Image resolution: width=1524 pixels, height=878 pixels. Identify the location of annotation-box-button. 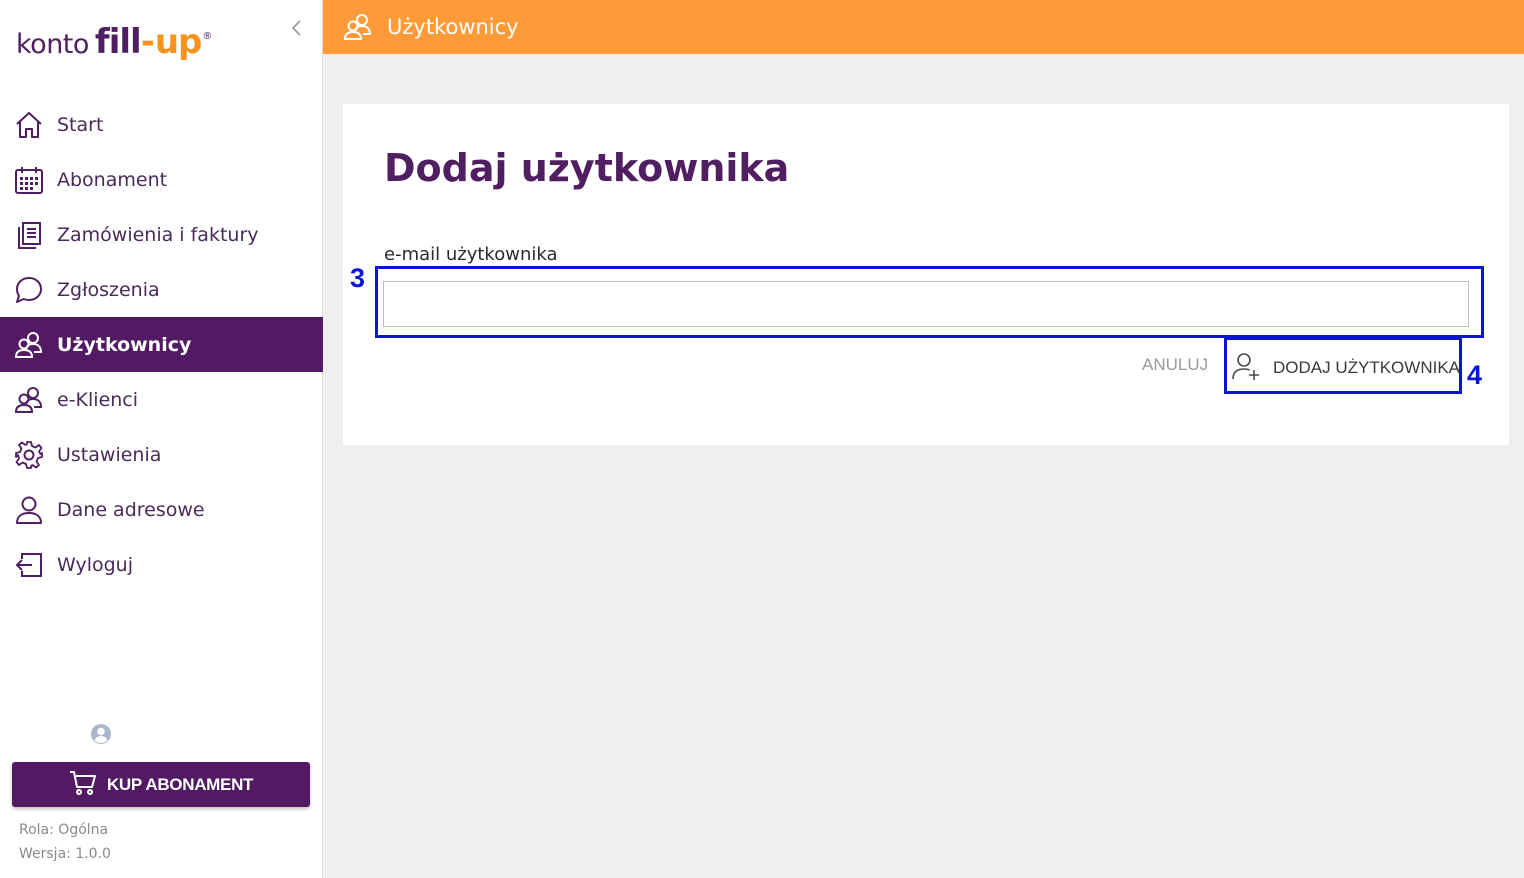
(1343, 365).